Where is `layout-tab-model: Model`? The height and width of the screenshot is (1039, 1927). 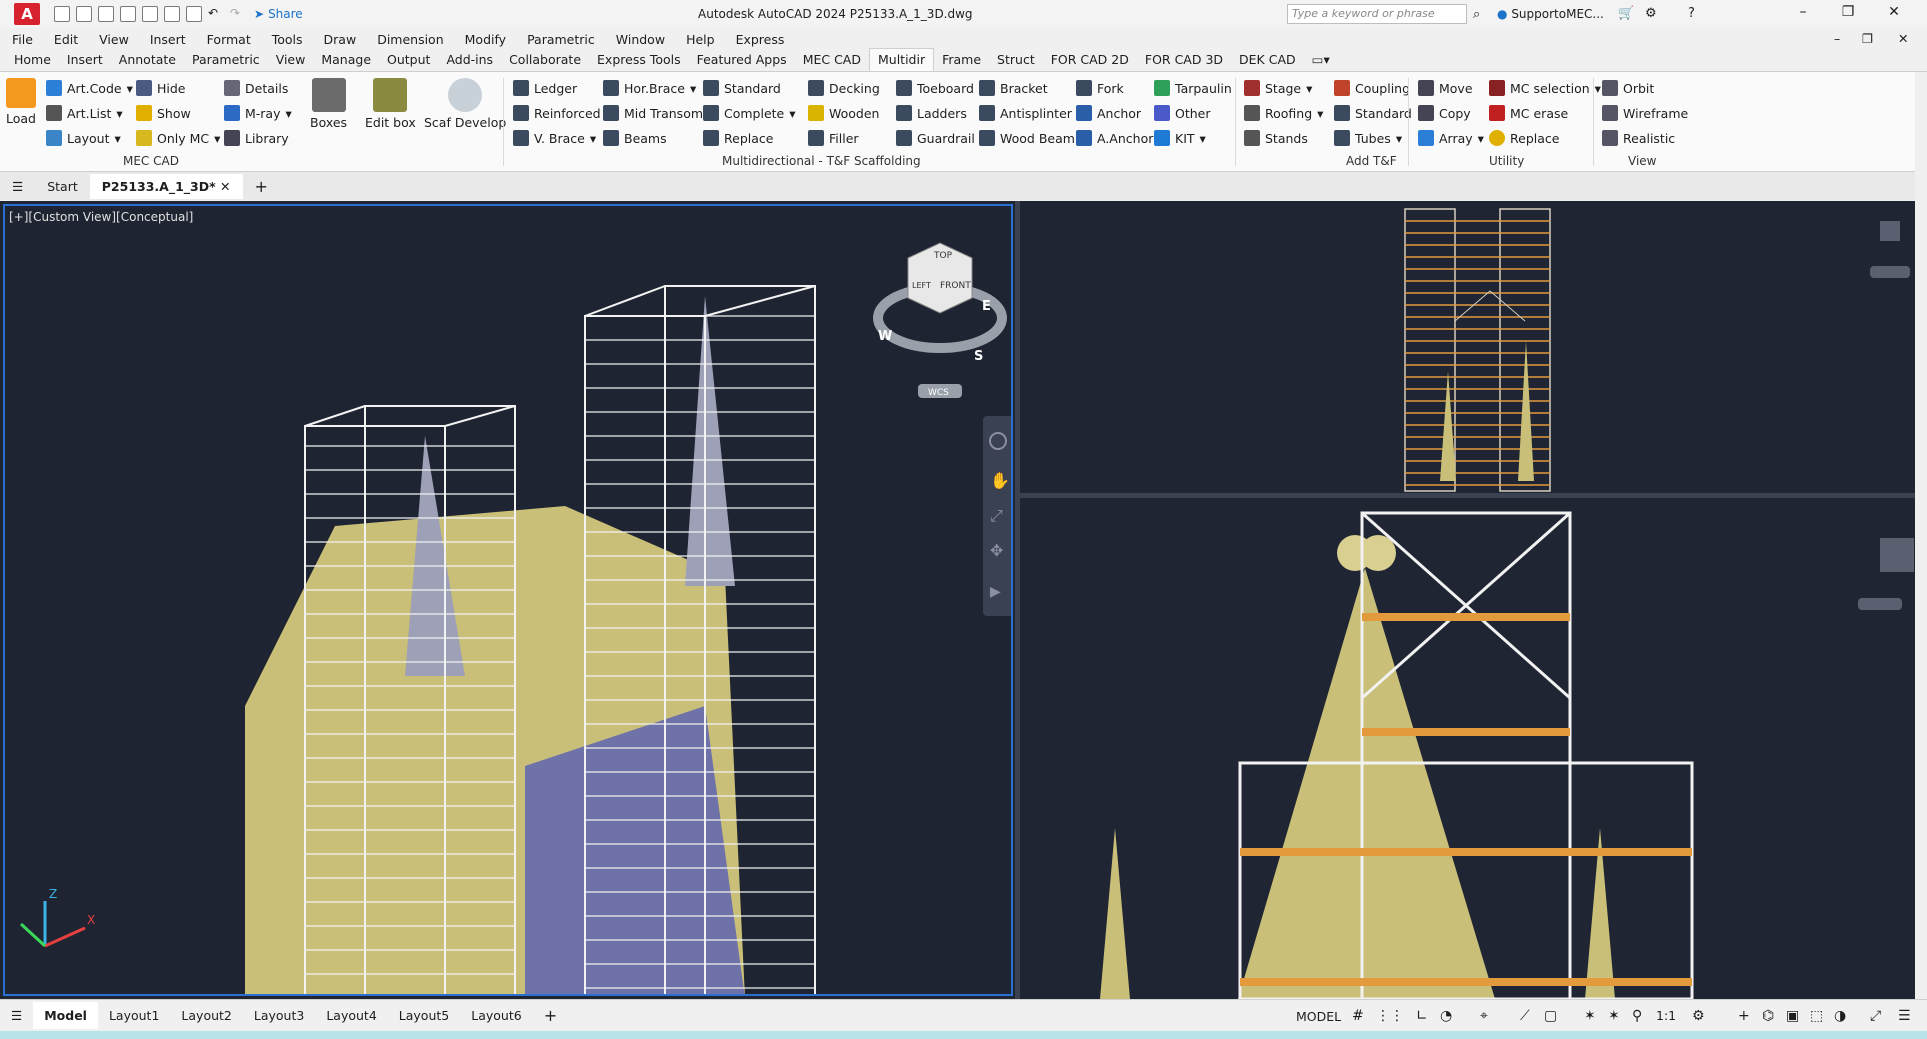 layout-tab-model: Model is located at coordinates (65, 1015).